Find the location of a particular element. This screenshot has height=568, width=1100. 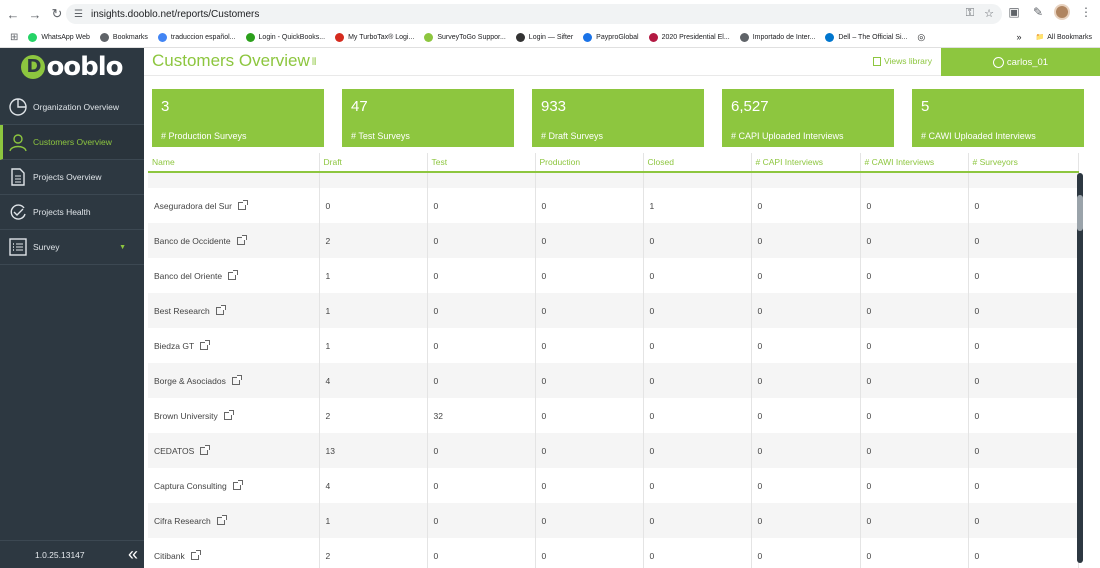

table-row: CEDATOS 13 0 0 0 0 0 0 is located at coordinates (613, 450).